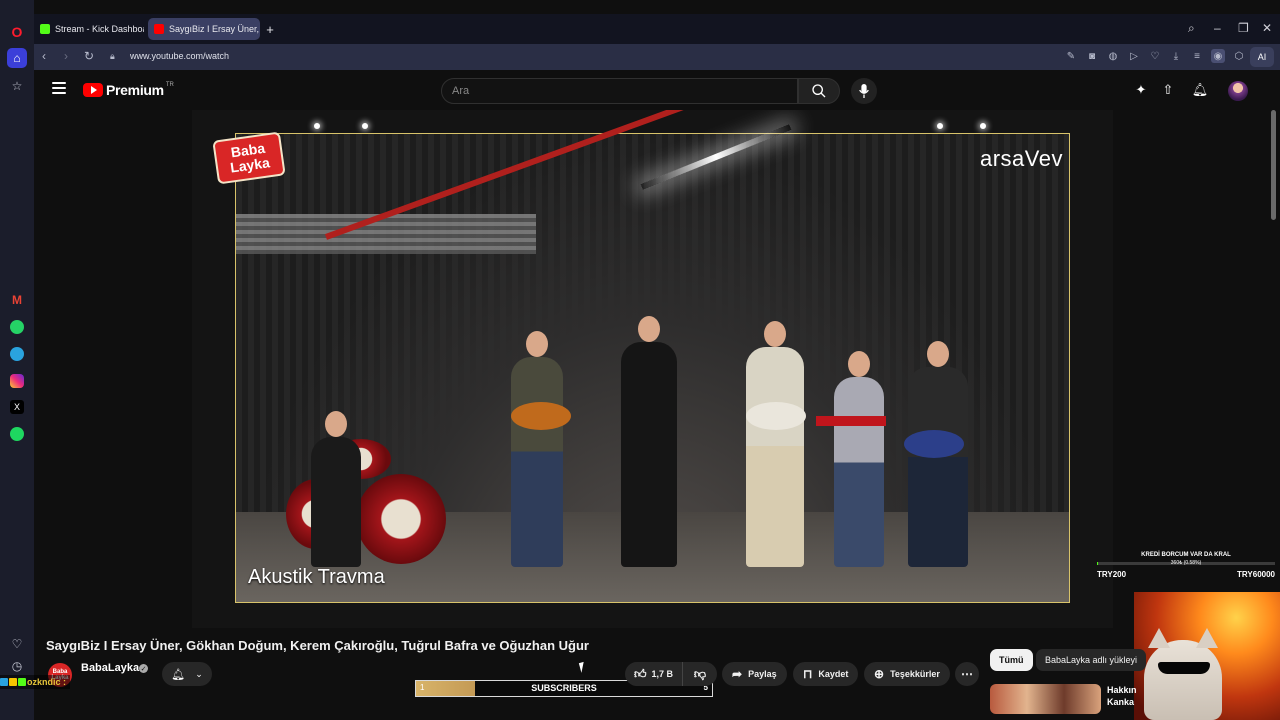 The width and height of the screenshot is (1280, 720). I want to click on account-avatar, so click(1238, 91).